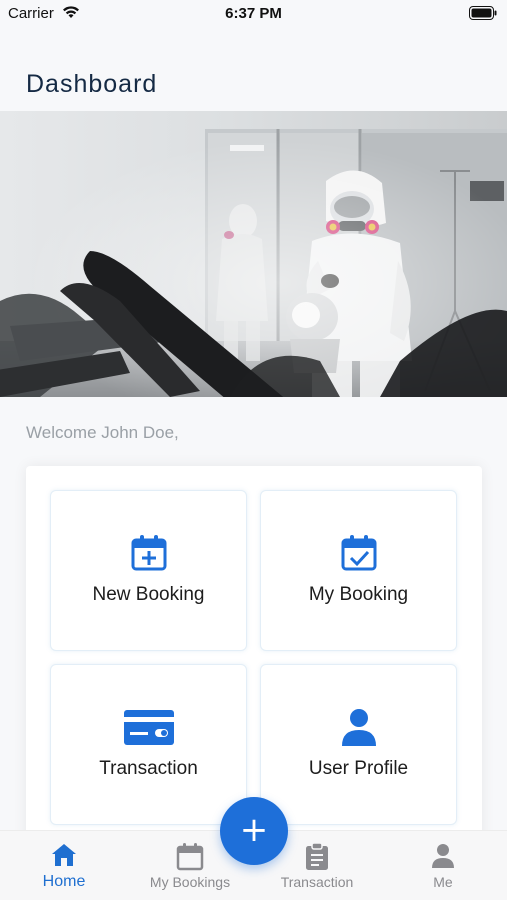  Describe the element at coordinates (148, 729) in the screenshot. I see `credit-card-icon` at that location.